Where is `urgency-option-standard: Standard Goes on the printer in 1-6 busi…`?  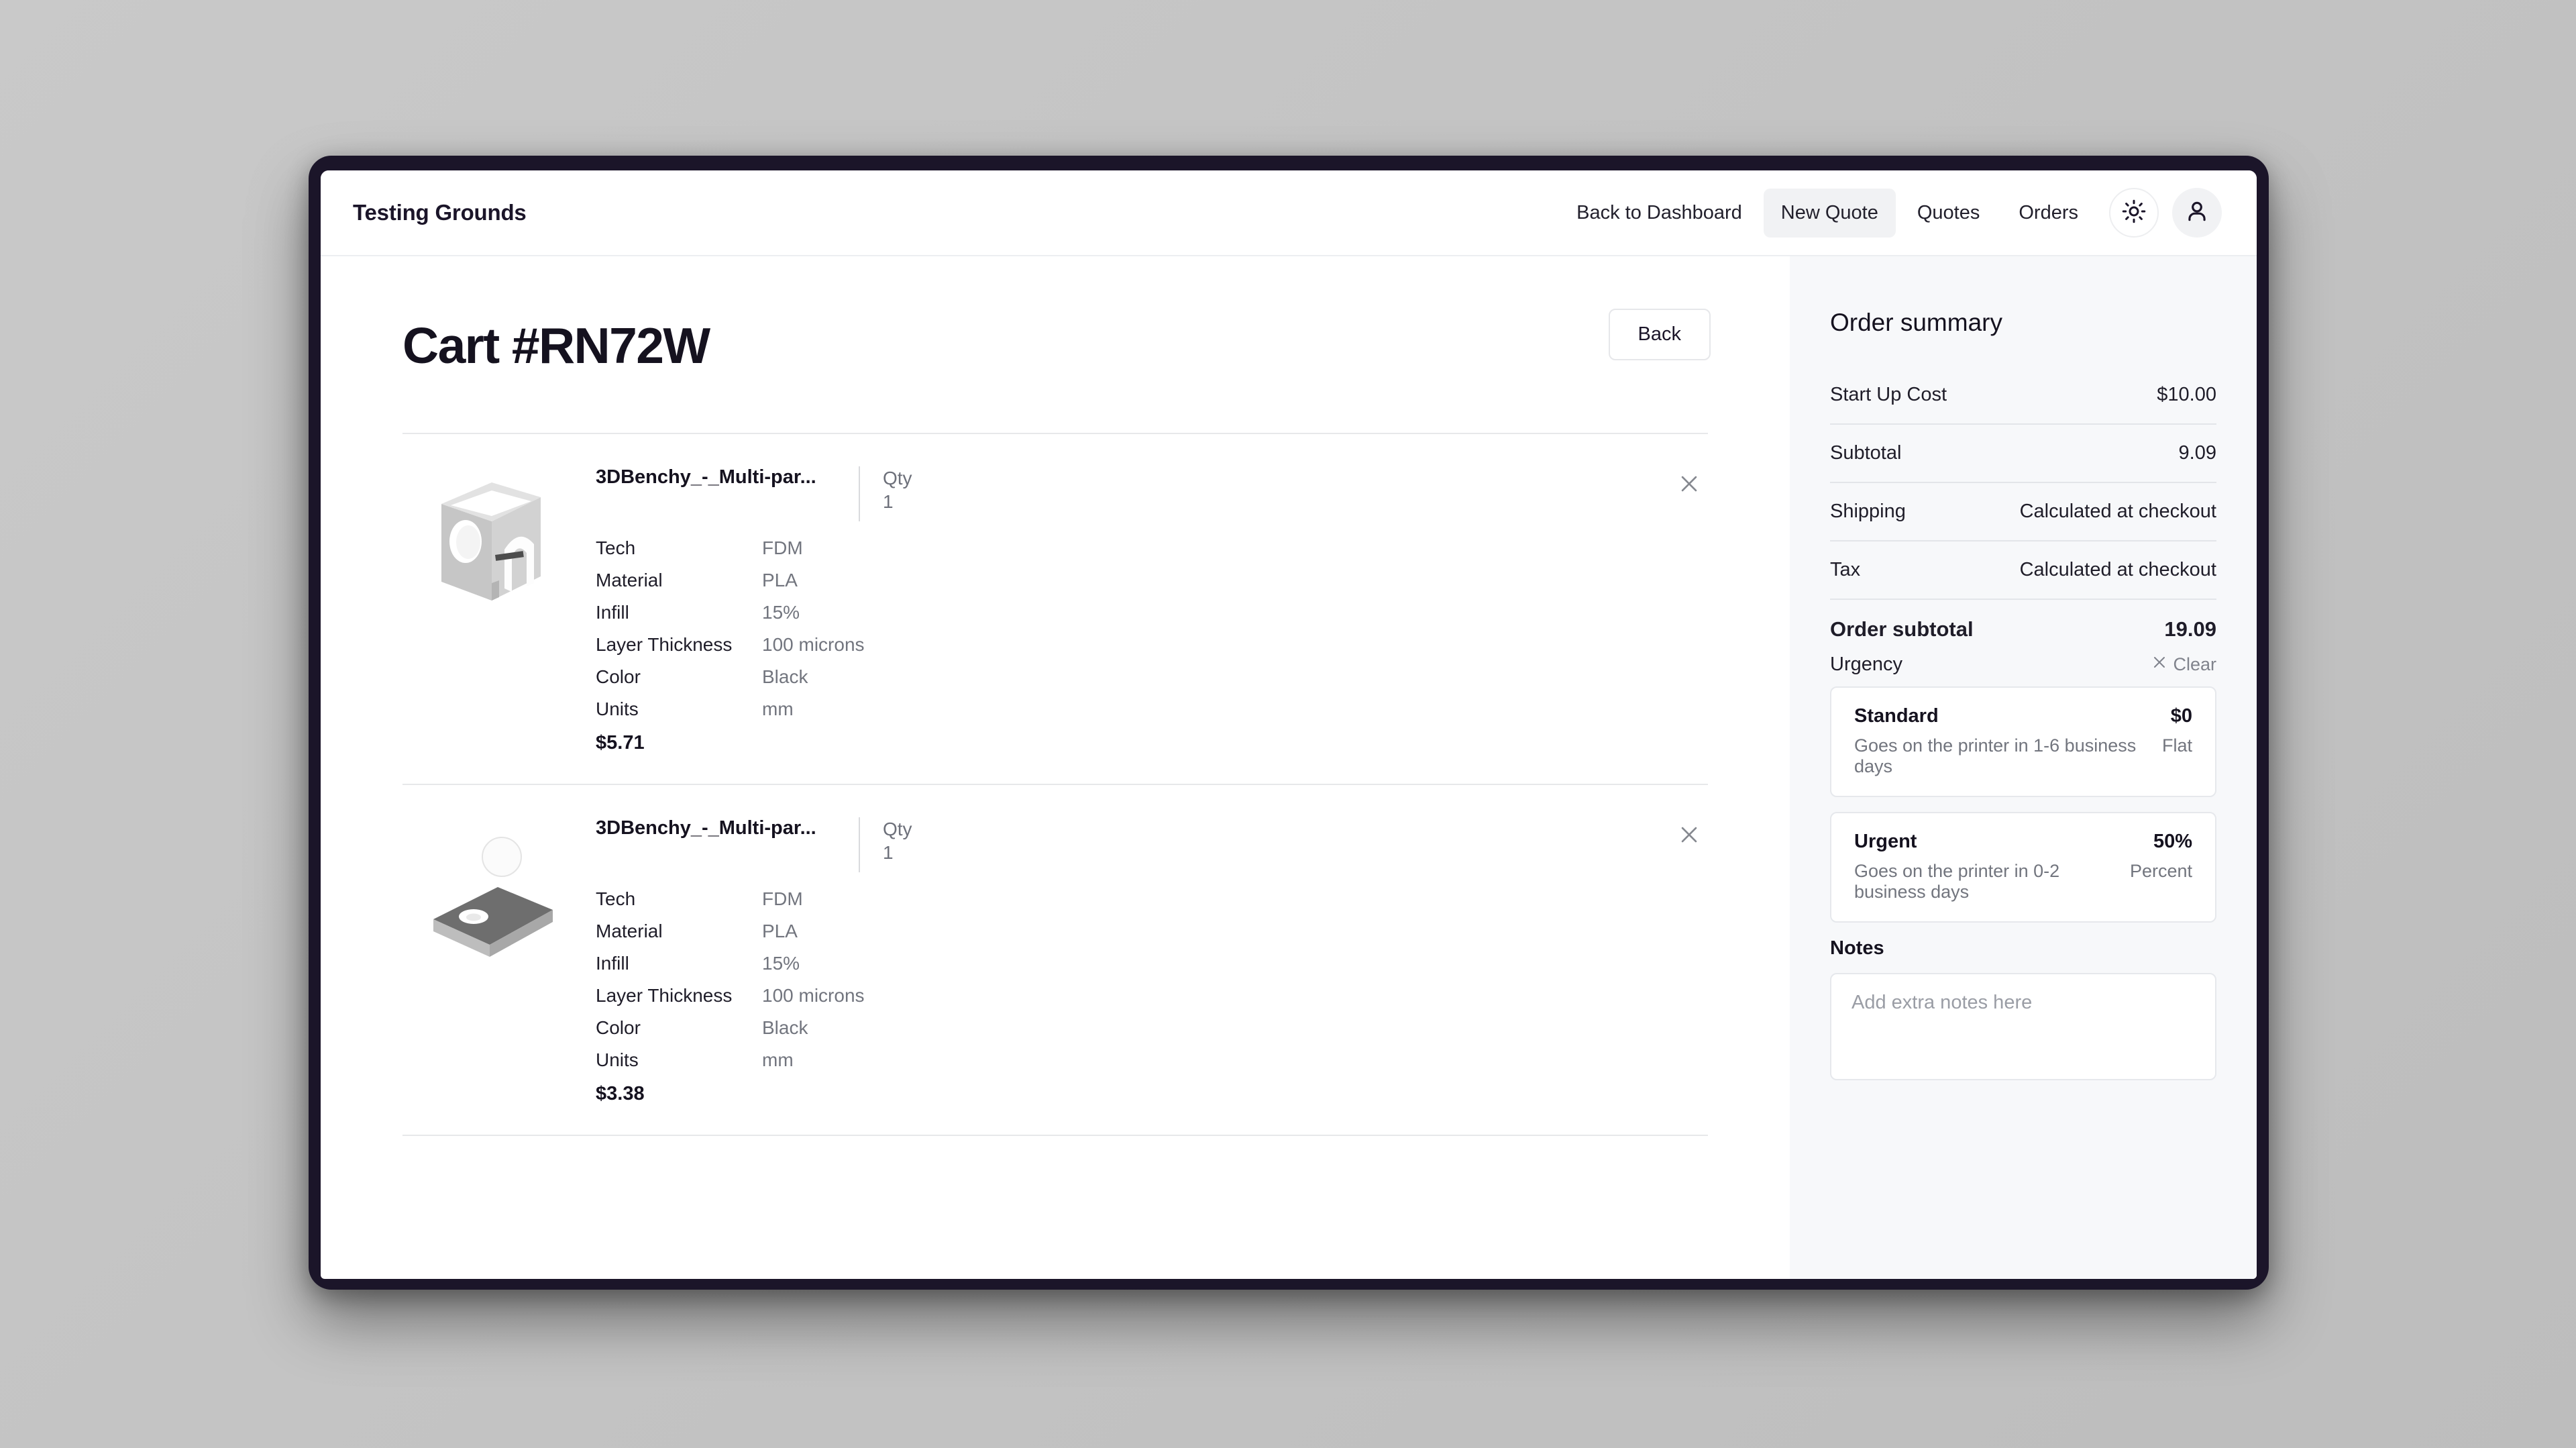
urgency-option-standard: Standard Goes on the printer in 1-6 busi… is located at coordinates (2023, 741).